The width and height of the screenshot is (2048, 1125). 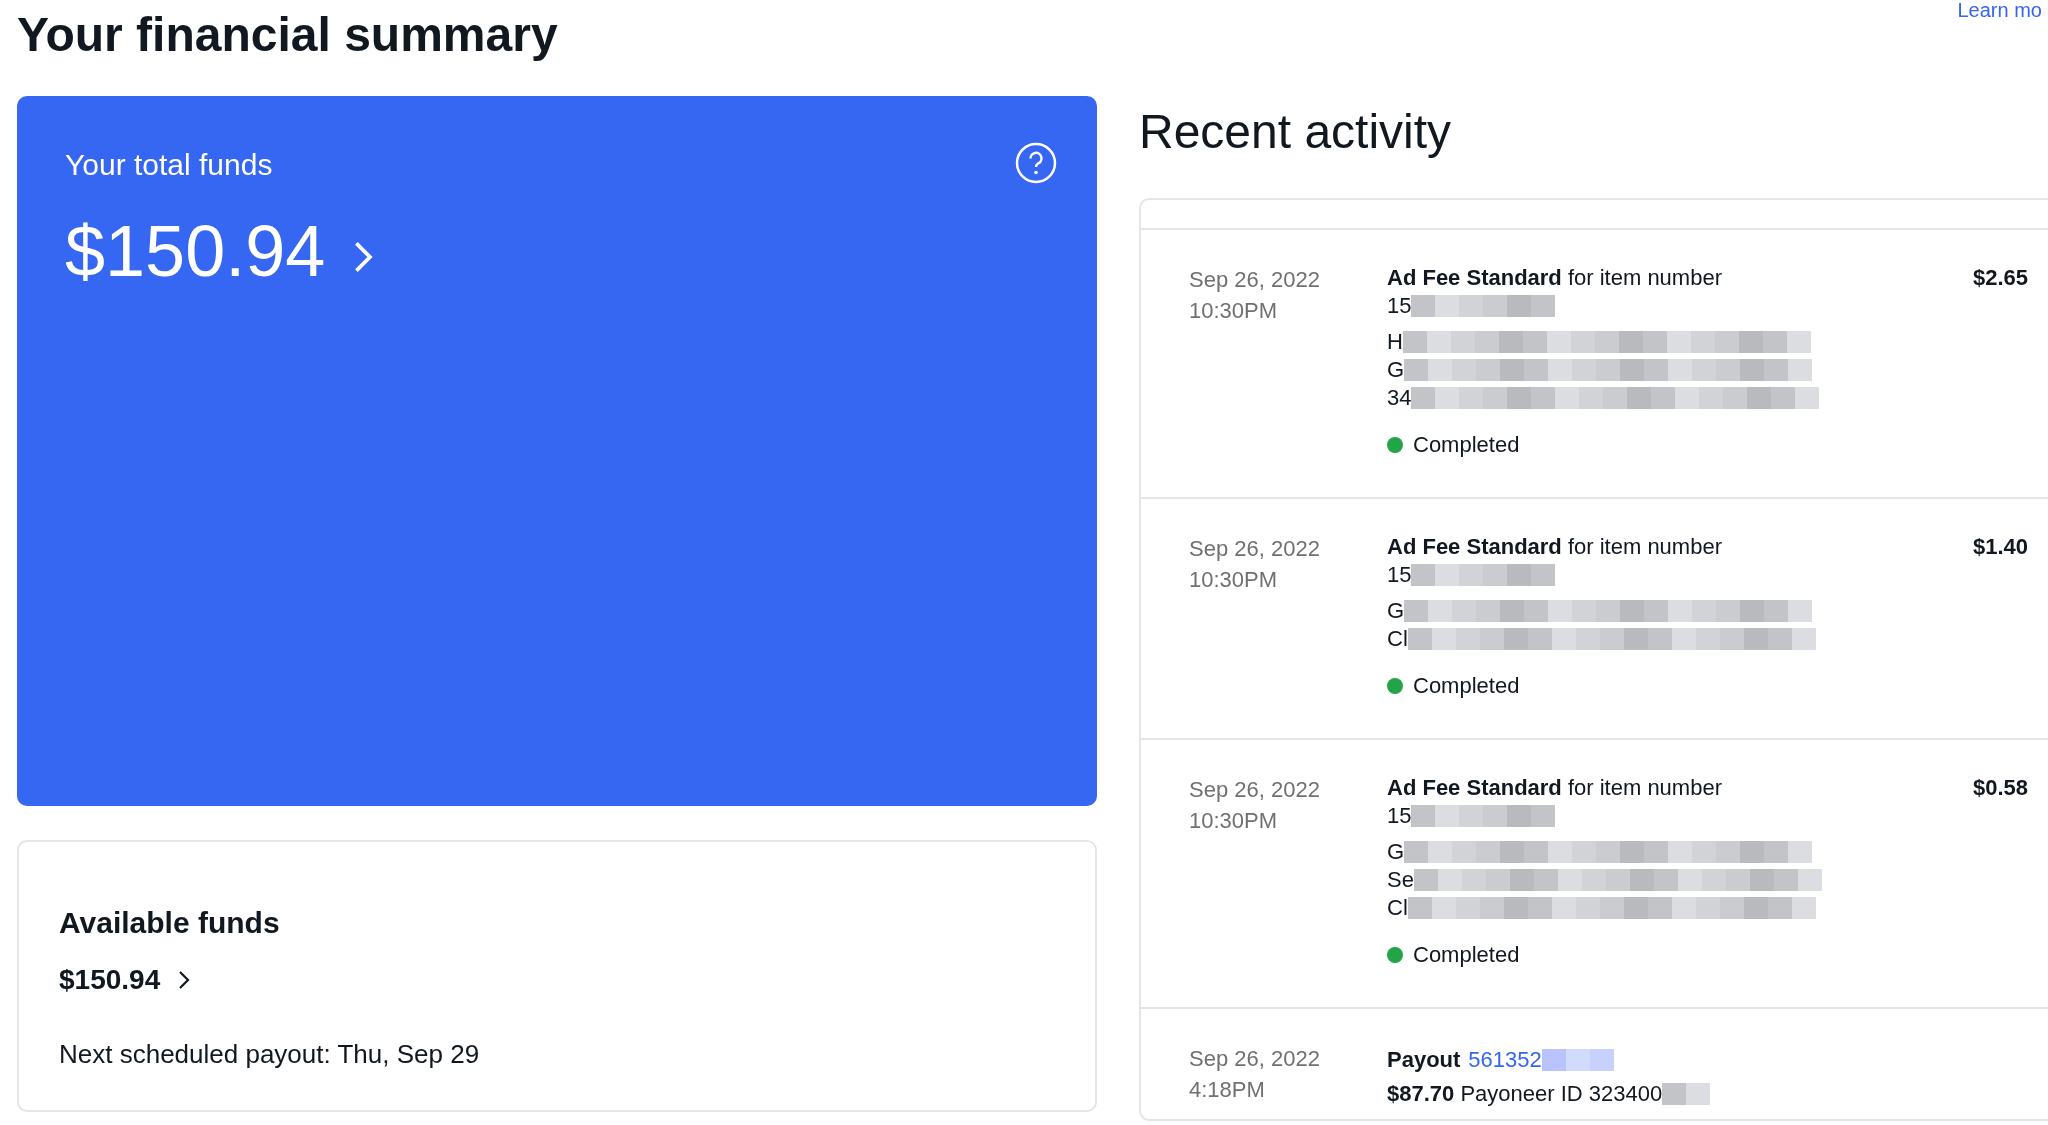 What do you see at coordinates (2000, 278) in the screenshot?
I see `activity-amount: $2.65` at bounding box center [2000, 278].